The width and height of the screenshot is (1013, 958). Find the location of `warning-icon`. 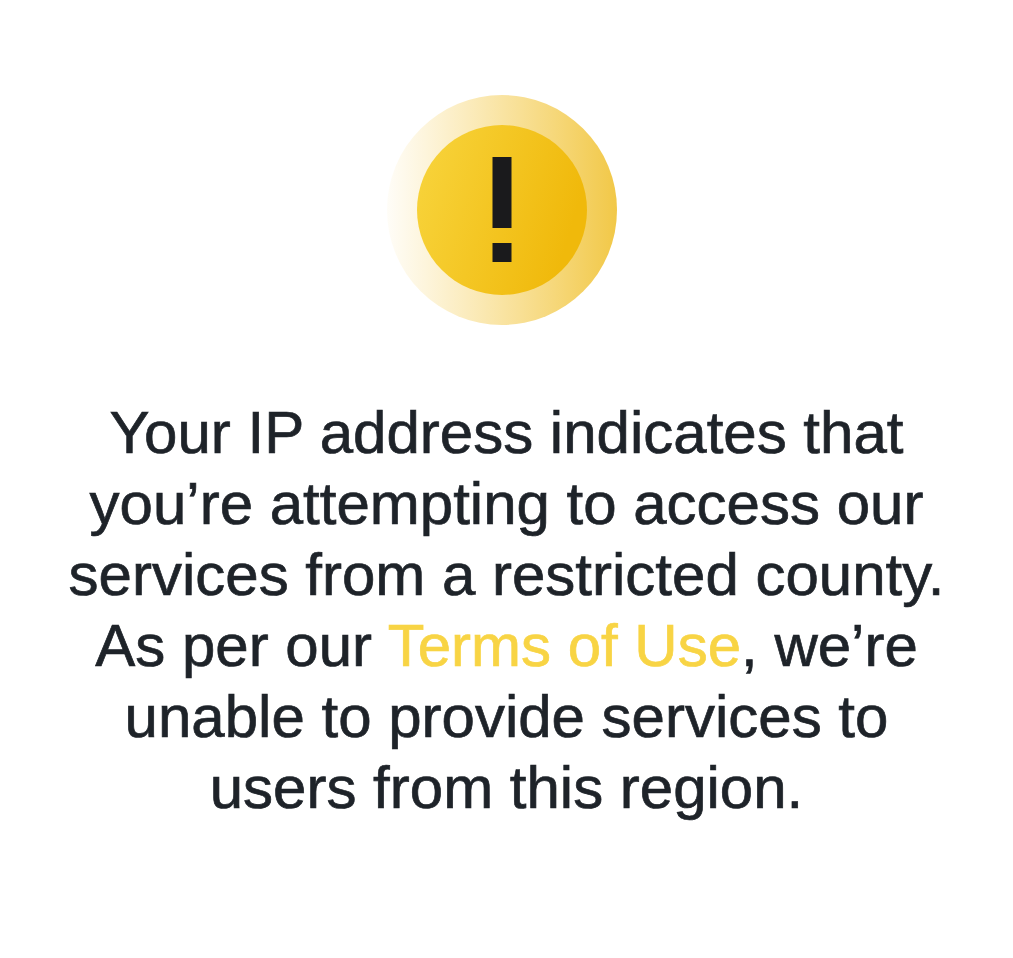

warning-icon is located at coordinates (501, 210).